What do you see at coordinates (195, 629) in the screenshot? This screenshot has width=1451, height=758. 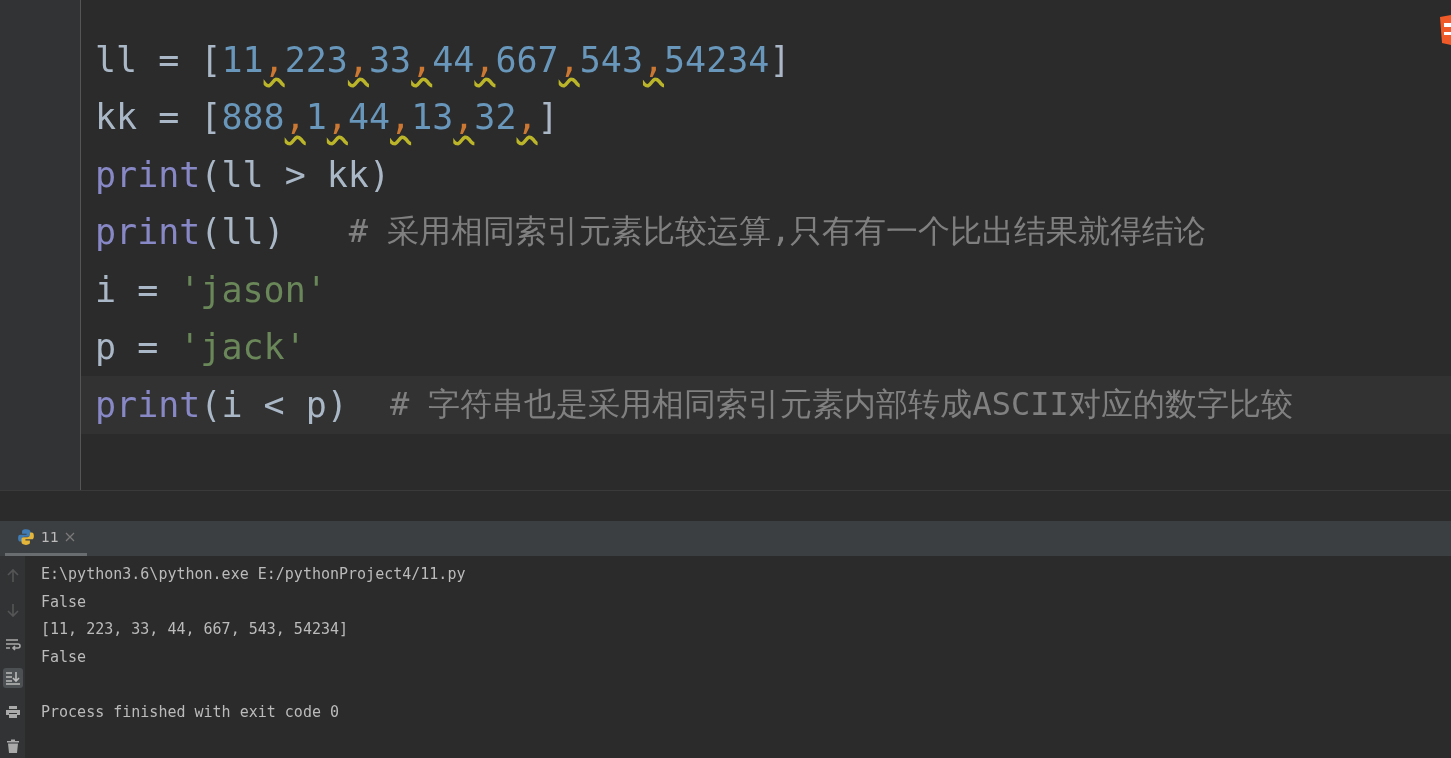 I see `console-output-line: [11, 223, 33, 44, 667, 543, 54234]` at bounding box center [195, 629].